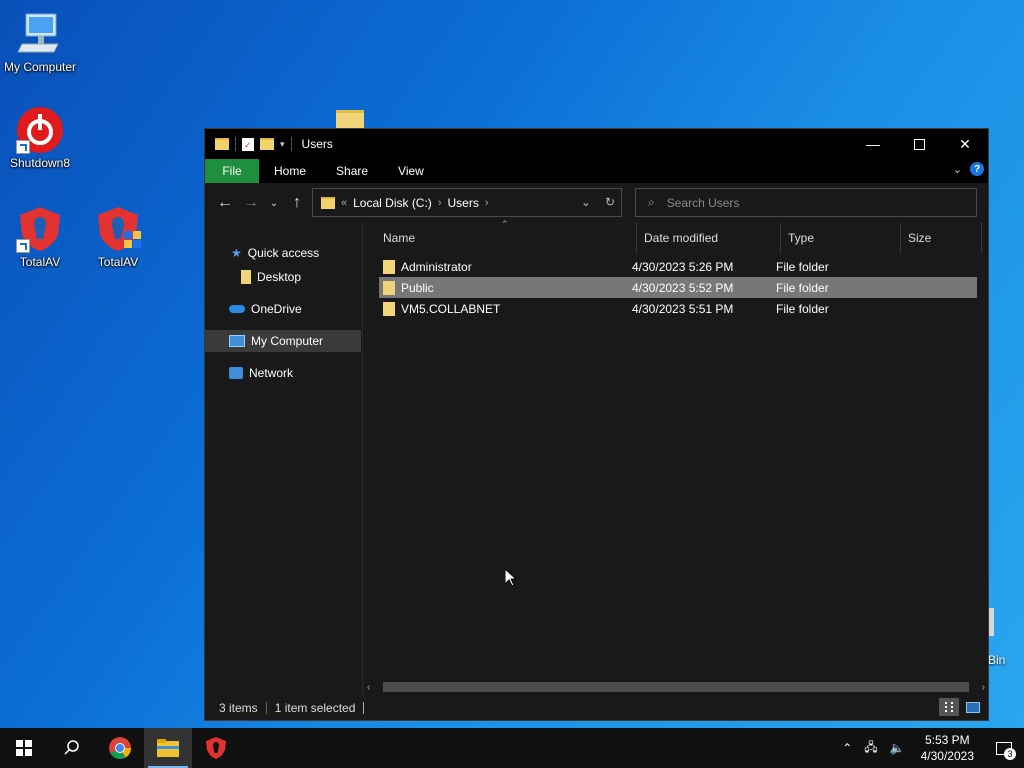 The height and width of the screenshot is (768, 1024). I want to click on details-view-icon, so click(949, 707).